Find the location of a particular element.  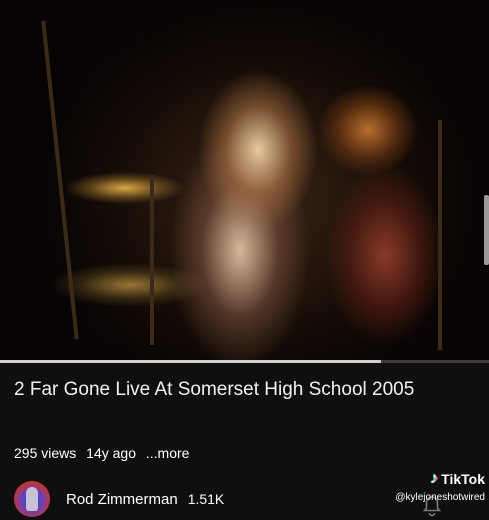

view-count: 295 views is located at coordinates (45, 453).